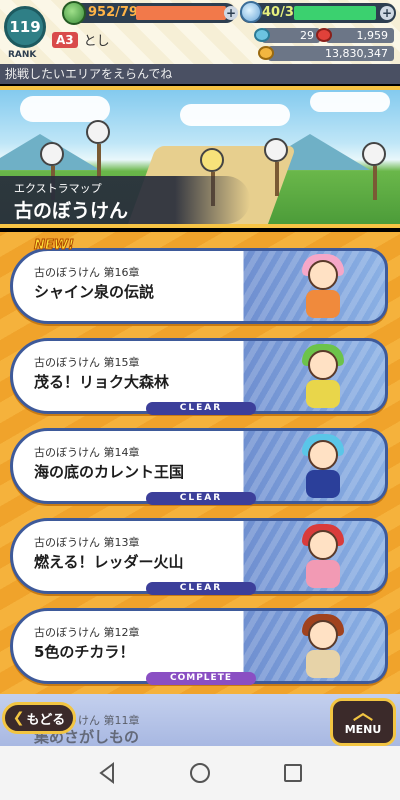 The height and width of the screenshot is (800, 400). I want to click on chapter-subtitle: 古のぼうけん 第13章, so click(87, 542).